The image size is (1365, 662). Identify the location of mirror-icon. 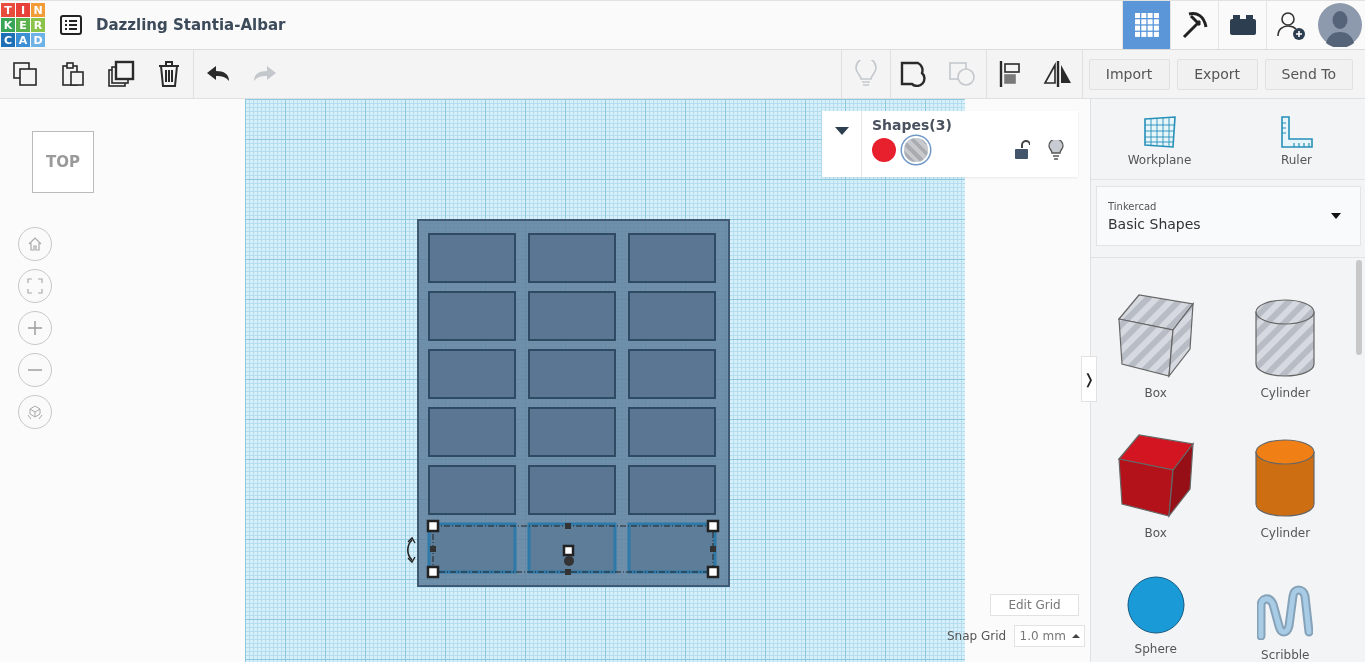
(1057, 74).